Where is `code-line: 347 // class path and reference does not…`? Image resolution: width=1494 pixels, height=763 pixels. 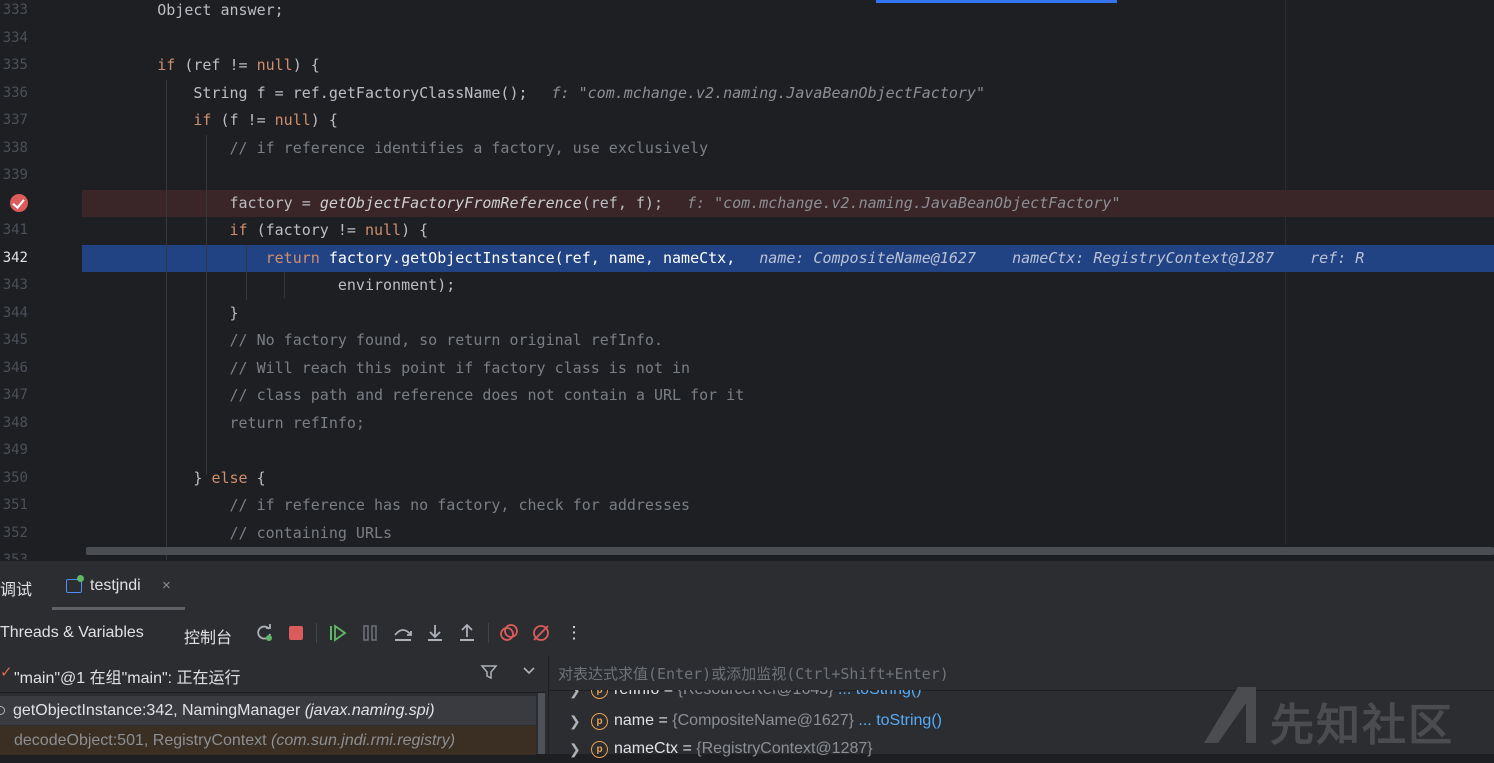 code-line: 347 // class path and reference does not… is located at coordinates (747, 396).